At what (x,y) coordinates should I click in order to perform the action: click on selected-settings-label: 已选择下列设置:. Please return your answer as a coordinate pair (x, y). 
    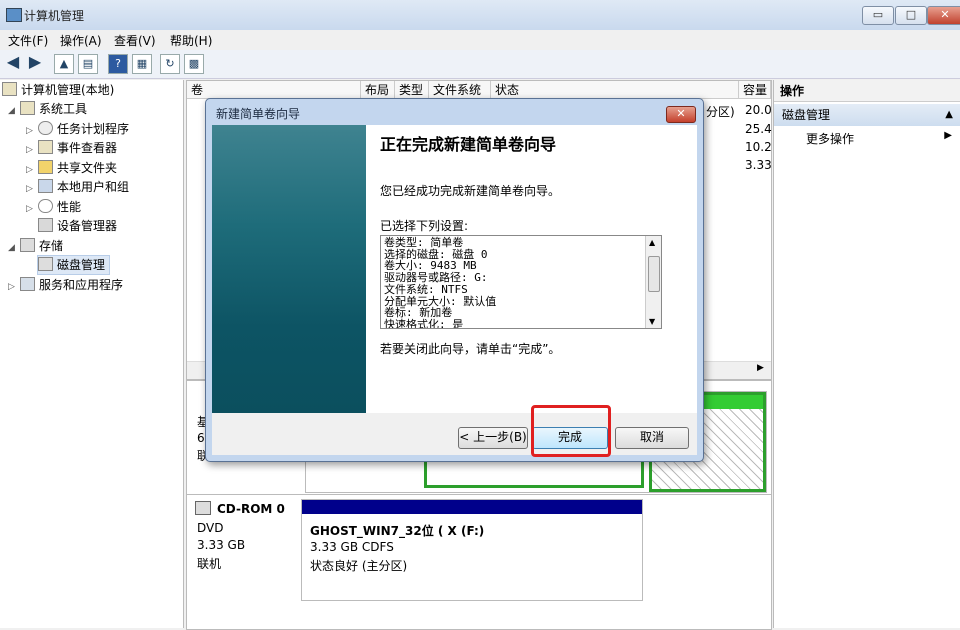
    Looking at the image, I should click on (424, 226).